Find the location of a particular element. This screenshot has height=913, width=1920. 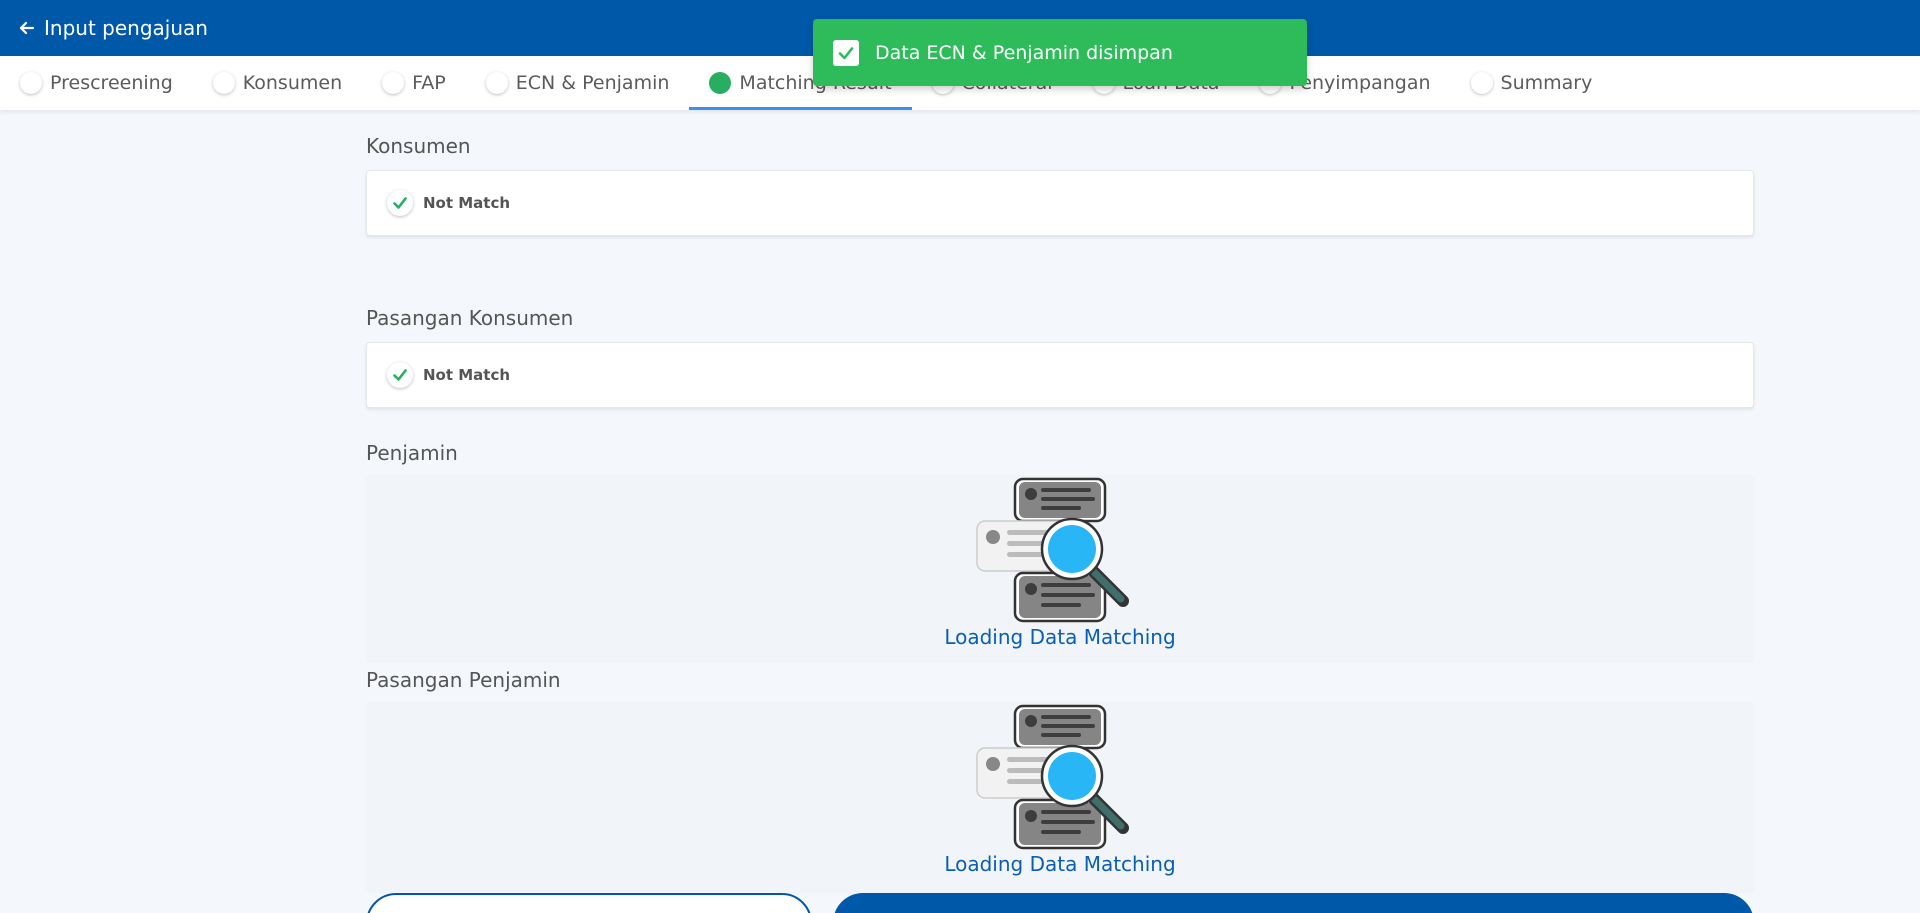

tab-label: Prescreening is located at coordinates (111, 83).